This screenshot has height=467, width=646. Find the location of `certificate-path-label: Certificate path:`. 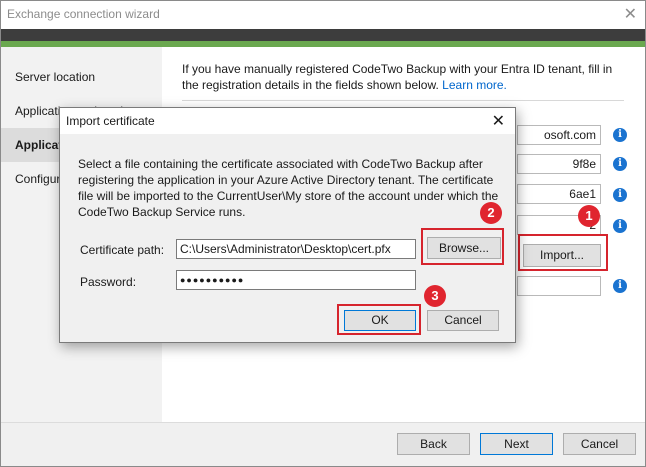

certificate-path-label: Certificate path: is located at coordinates (122, 250).